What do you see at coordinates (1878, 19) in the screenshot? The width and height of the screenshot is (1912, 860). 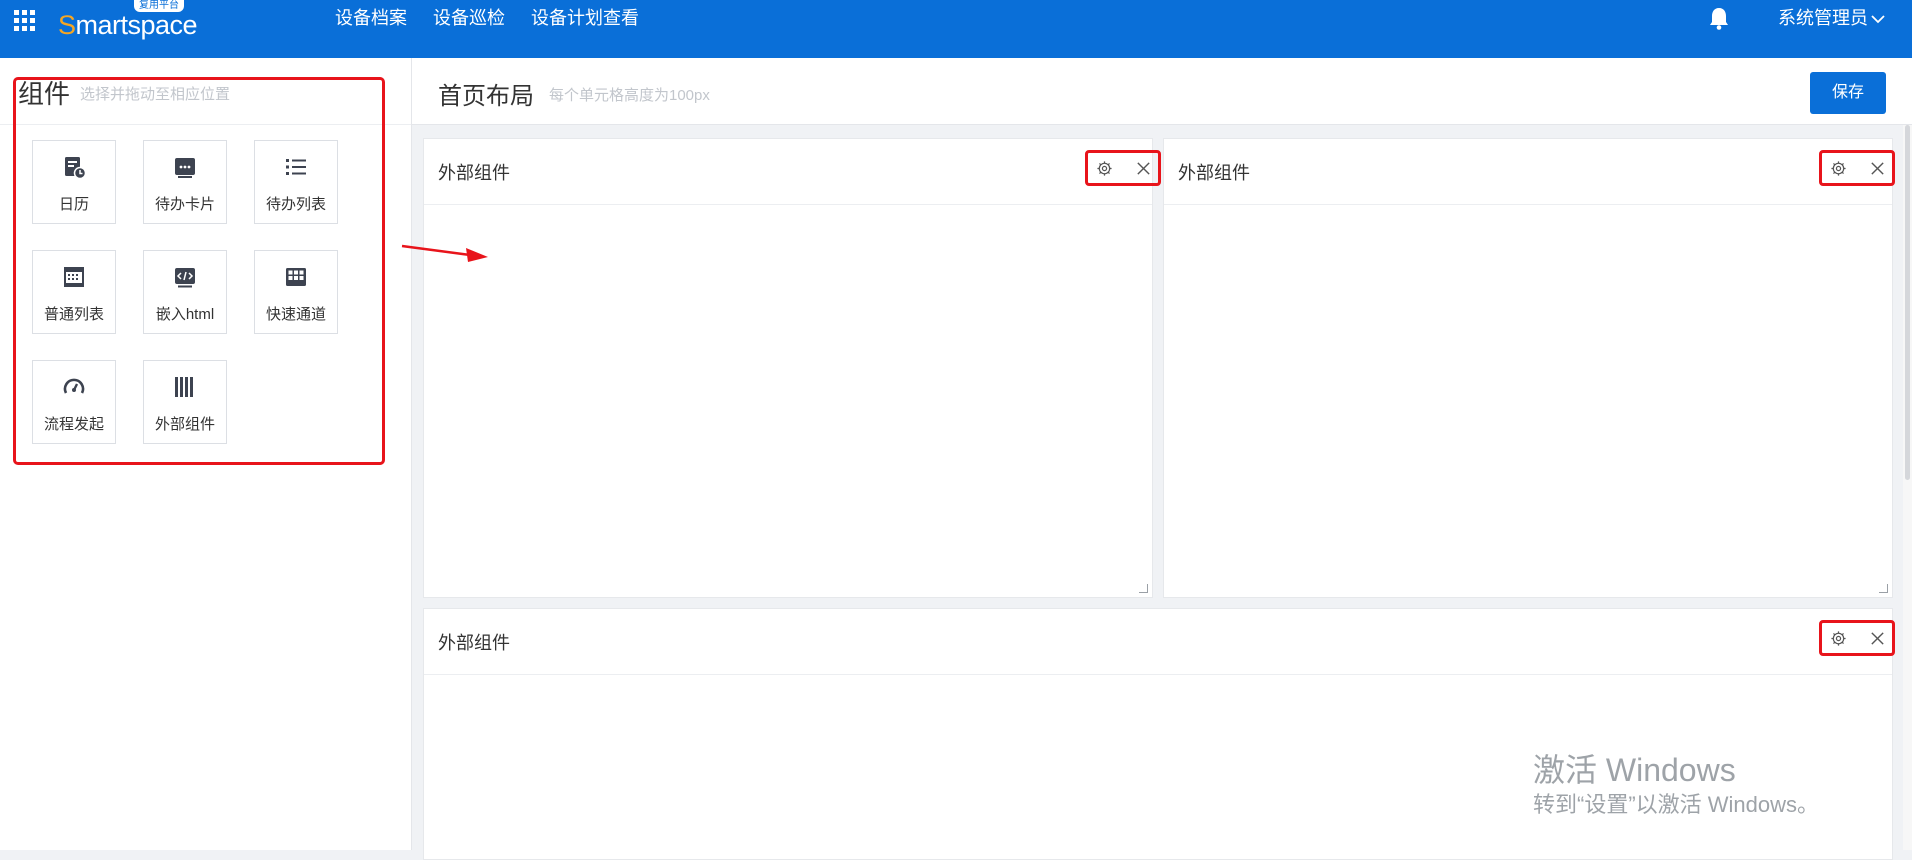 I see `chevron-down-icon` at bounding box center [1878, 19].